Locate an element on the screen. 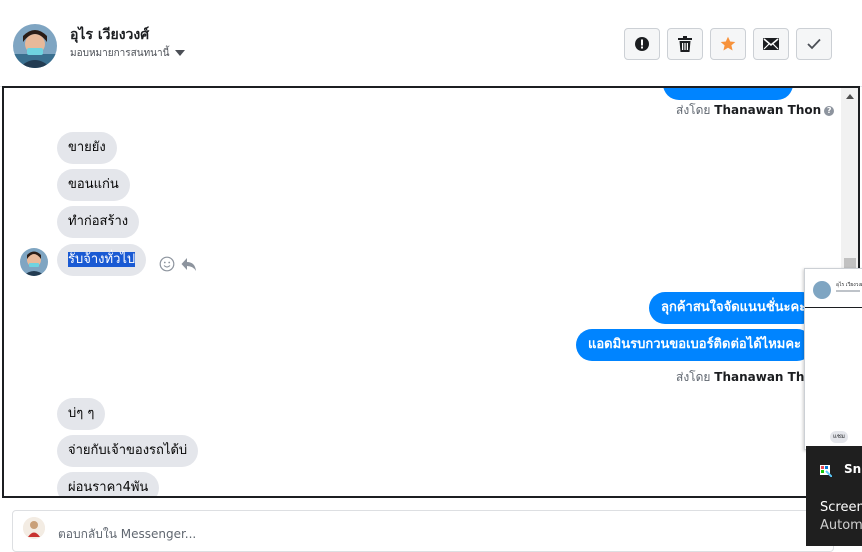 The image size is (862, 552). message-bubble-incoming: จ่ายกับเจ้าของรถได้บ่ is located at coordinates (128, 451).